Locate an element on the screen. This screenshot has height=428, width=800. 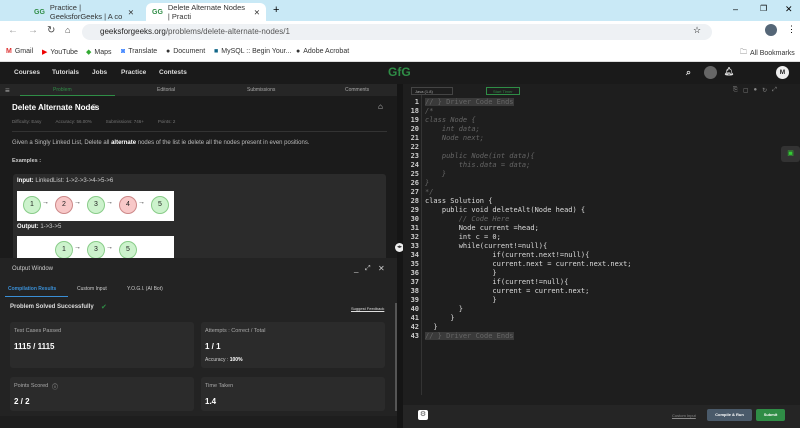
code-line: Node current =head; is located at coordinates (482, 228).